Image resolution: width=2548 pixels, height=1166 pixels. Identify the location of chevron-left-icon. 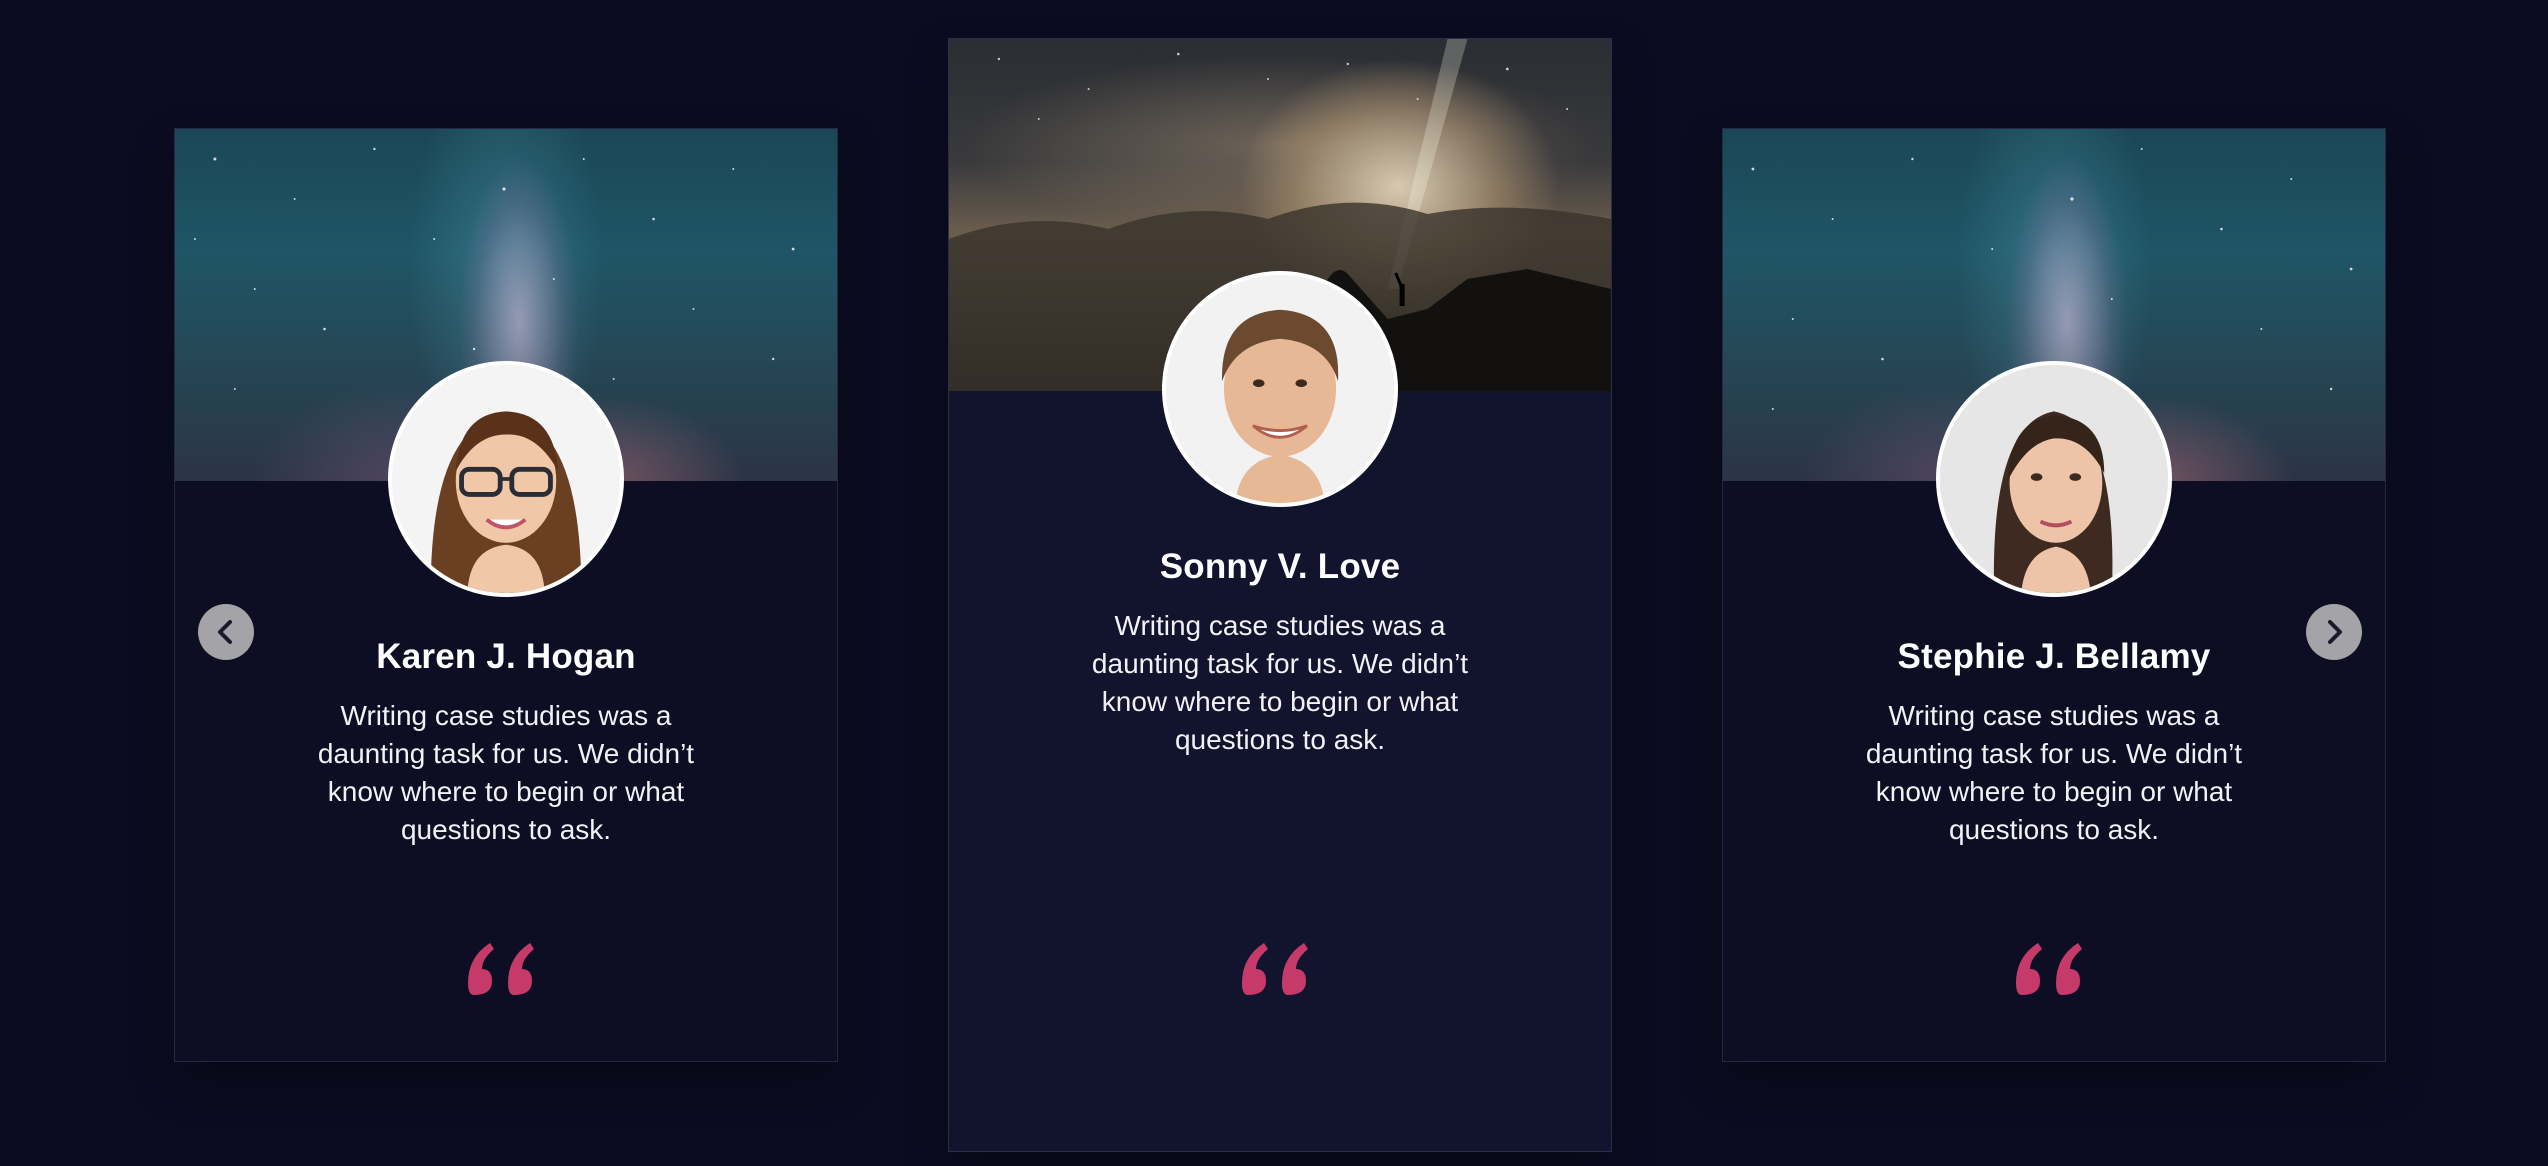
(225, 632).